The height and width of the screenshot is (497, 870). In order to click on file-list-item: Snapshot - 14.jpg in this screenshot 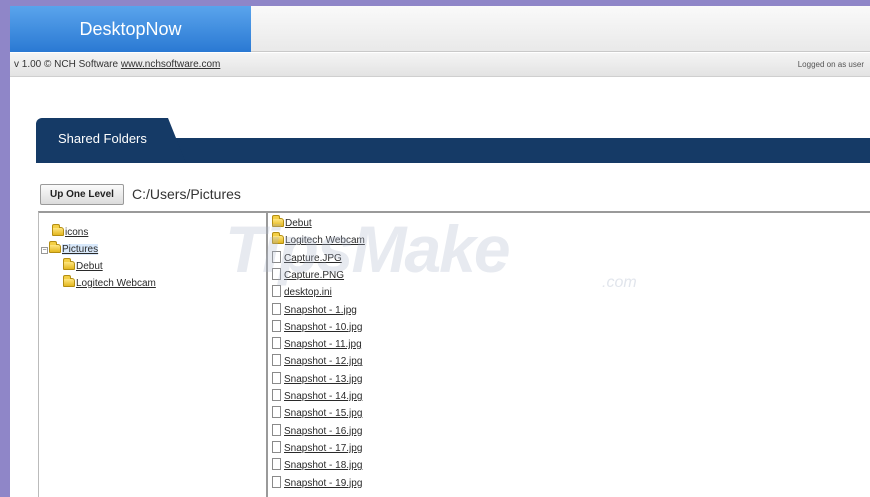, I will do `click(317, 396)`.